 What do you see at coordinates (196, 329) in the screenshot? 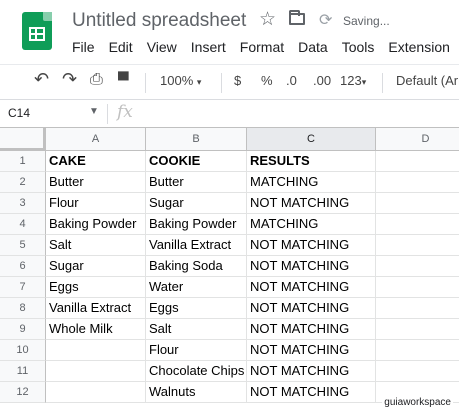
I see `cell-b9: Salt` at bounding box center [196, 329].